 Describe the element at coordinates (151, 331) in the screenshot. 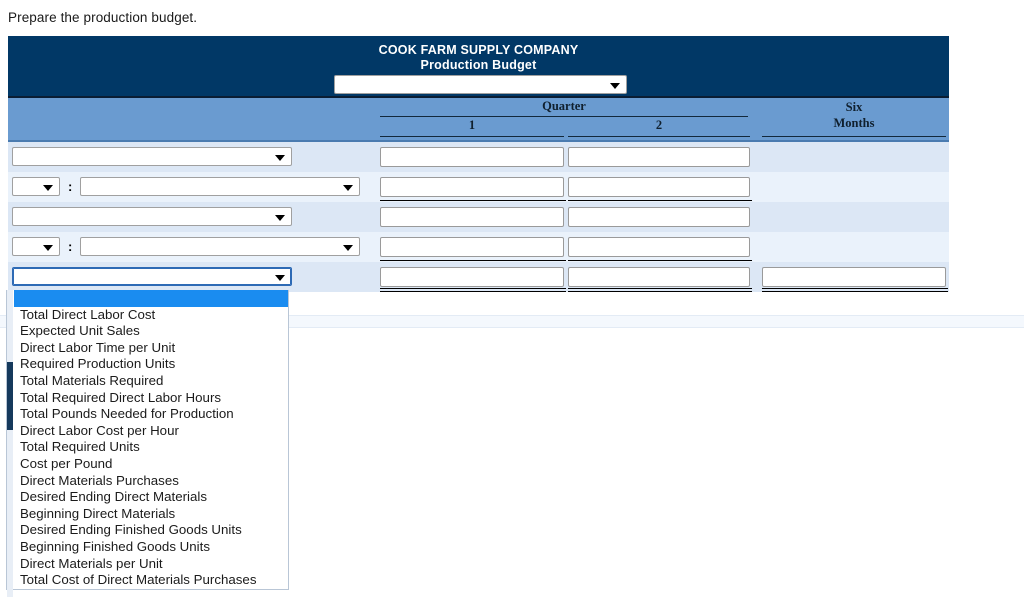

I see `dropdown-option: Expected Unit Sales` at that location.